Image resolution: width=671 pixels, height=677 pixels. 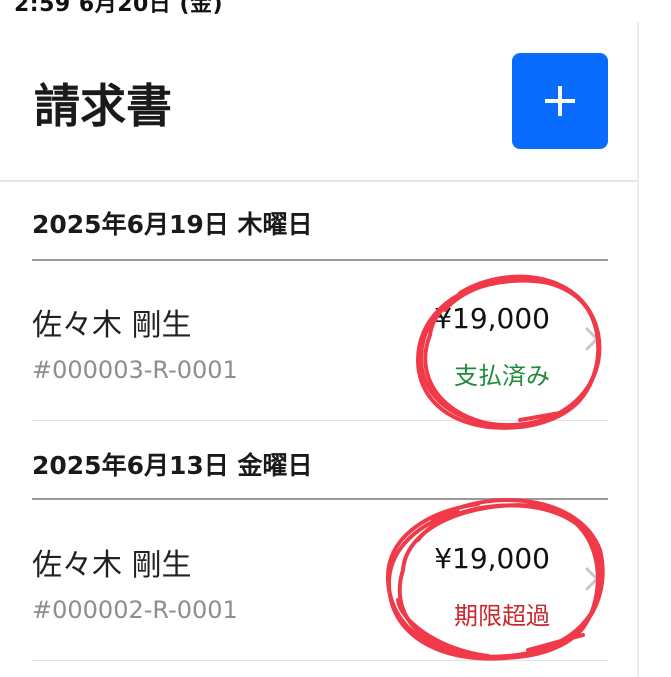 I want to click on status-badge: 期限超過, so click(x=502, y=616).